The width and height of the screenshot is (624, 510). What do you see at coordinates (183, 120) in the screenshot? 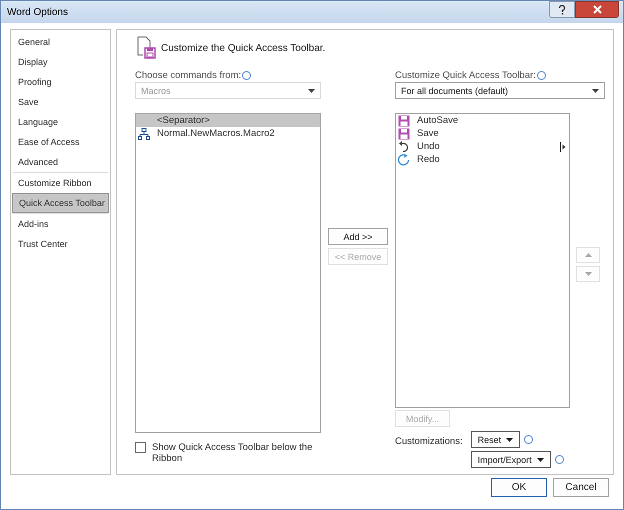
I see `item-label: <Separator>` at bounding box center [183, 120].